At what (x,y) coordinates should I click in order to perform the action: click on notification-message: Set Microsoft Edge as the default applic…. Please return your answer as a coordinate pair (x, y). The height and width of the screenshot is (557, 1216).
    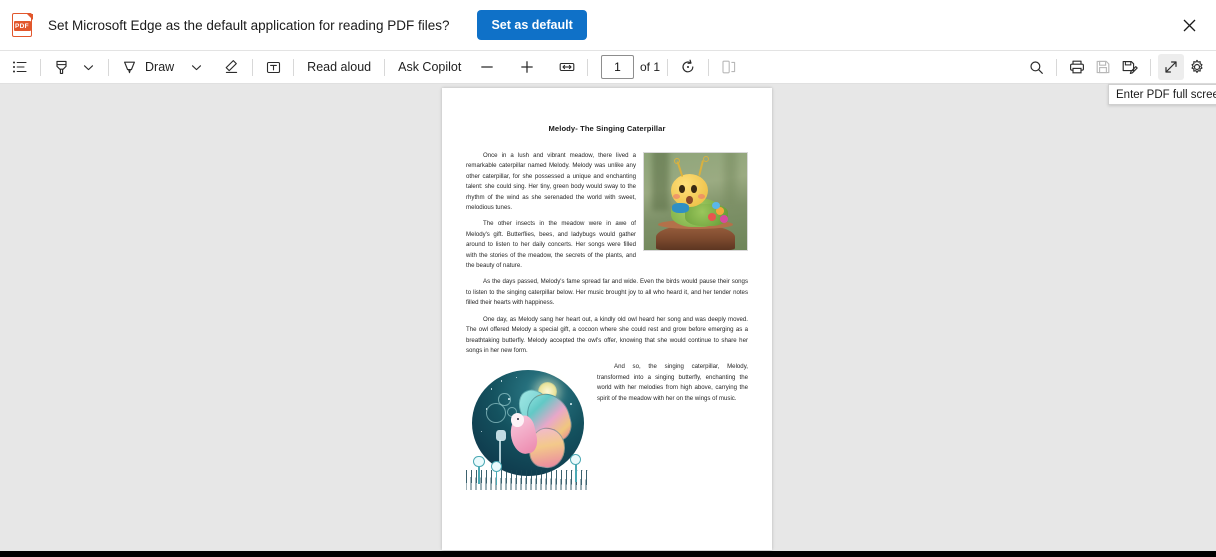
    Looking at the image, I should click on (249, 25).